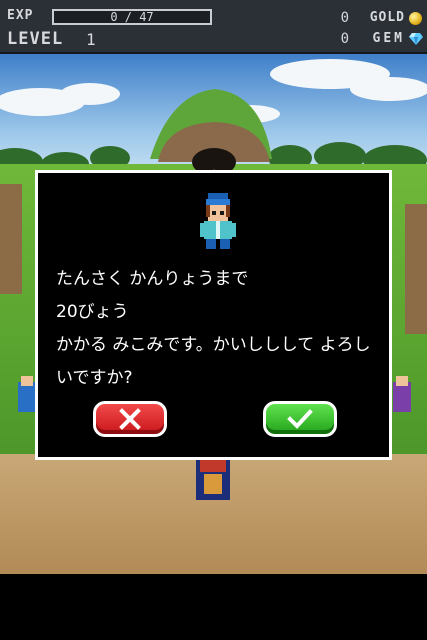 The height and width of the screenshot is (640, 427). I want to click on level-value: 1, so click(91, 39).